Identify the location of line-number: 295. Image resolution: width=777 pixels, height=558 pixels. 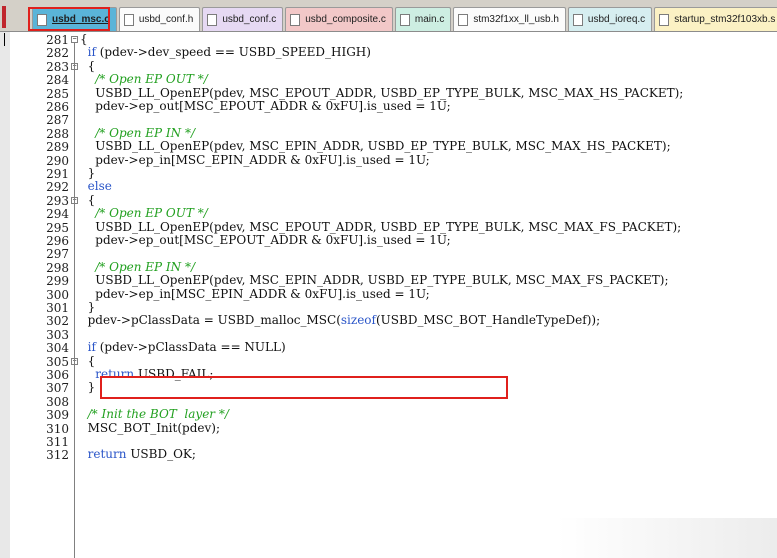
(57, 227).